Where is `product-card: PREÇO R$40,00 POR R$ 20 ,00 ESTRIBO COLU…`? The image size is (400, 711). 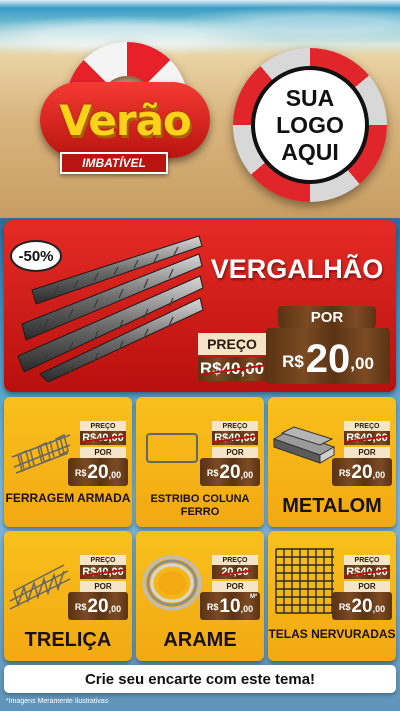
product-card: PREÇO R$40,00 POR R$ 20 ,00 ESTRIBO COLU… is located at coordinates (200, 462).